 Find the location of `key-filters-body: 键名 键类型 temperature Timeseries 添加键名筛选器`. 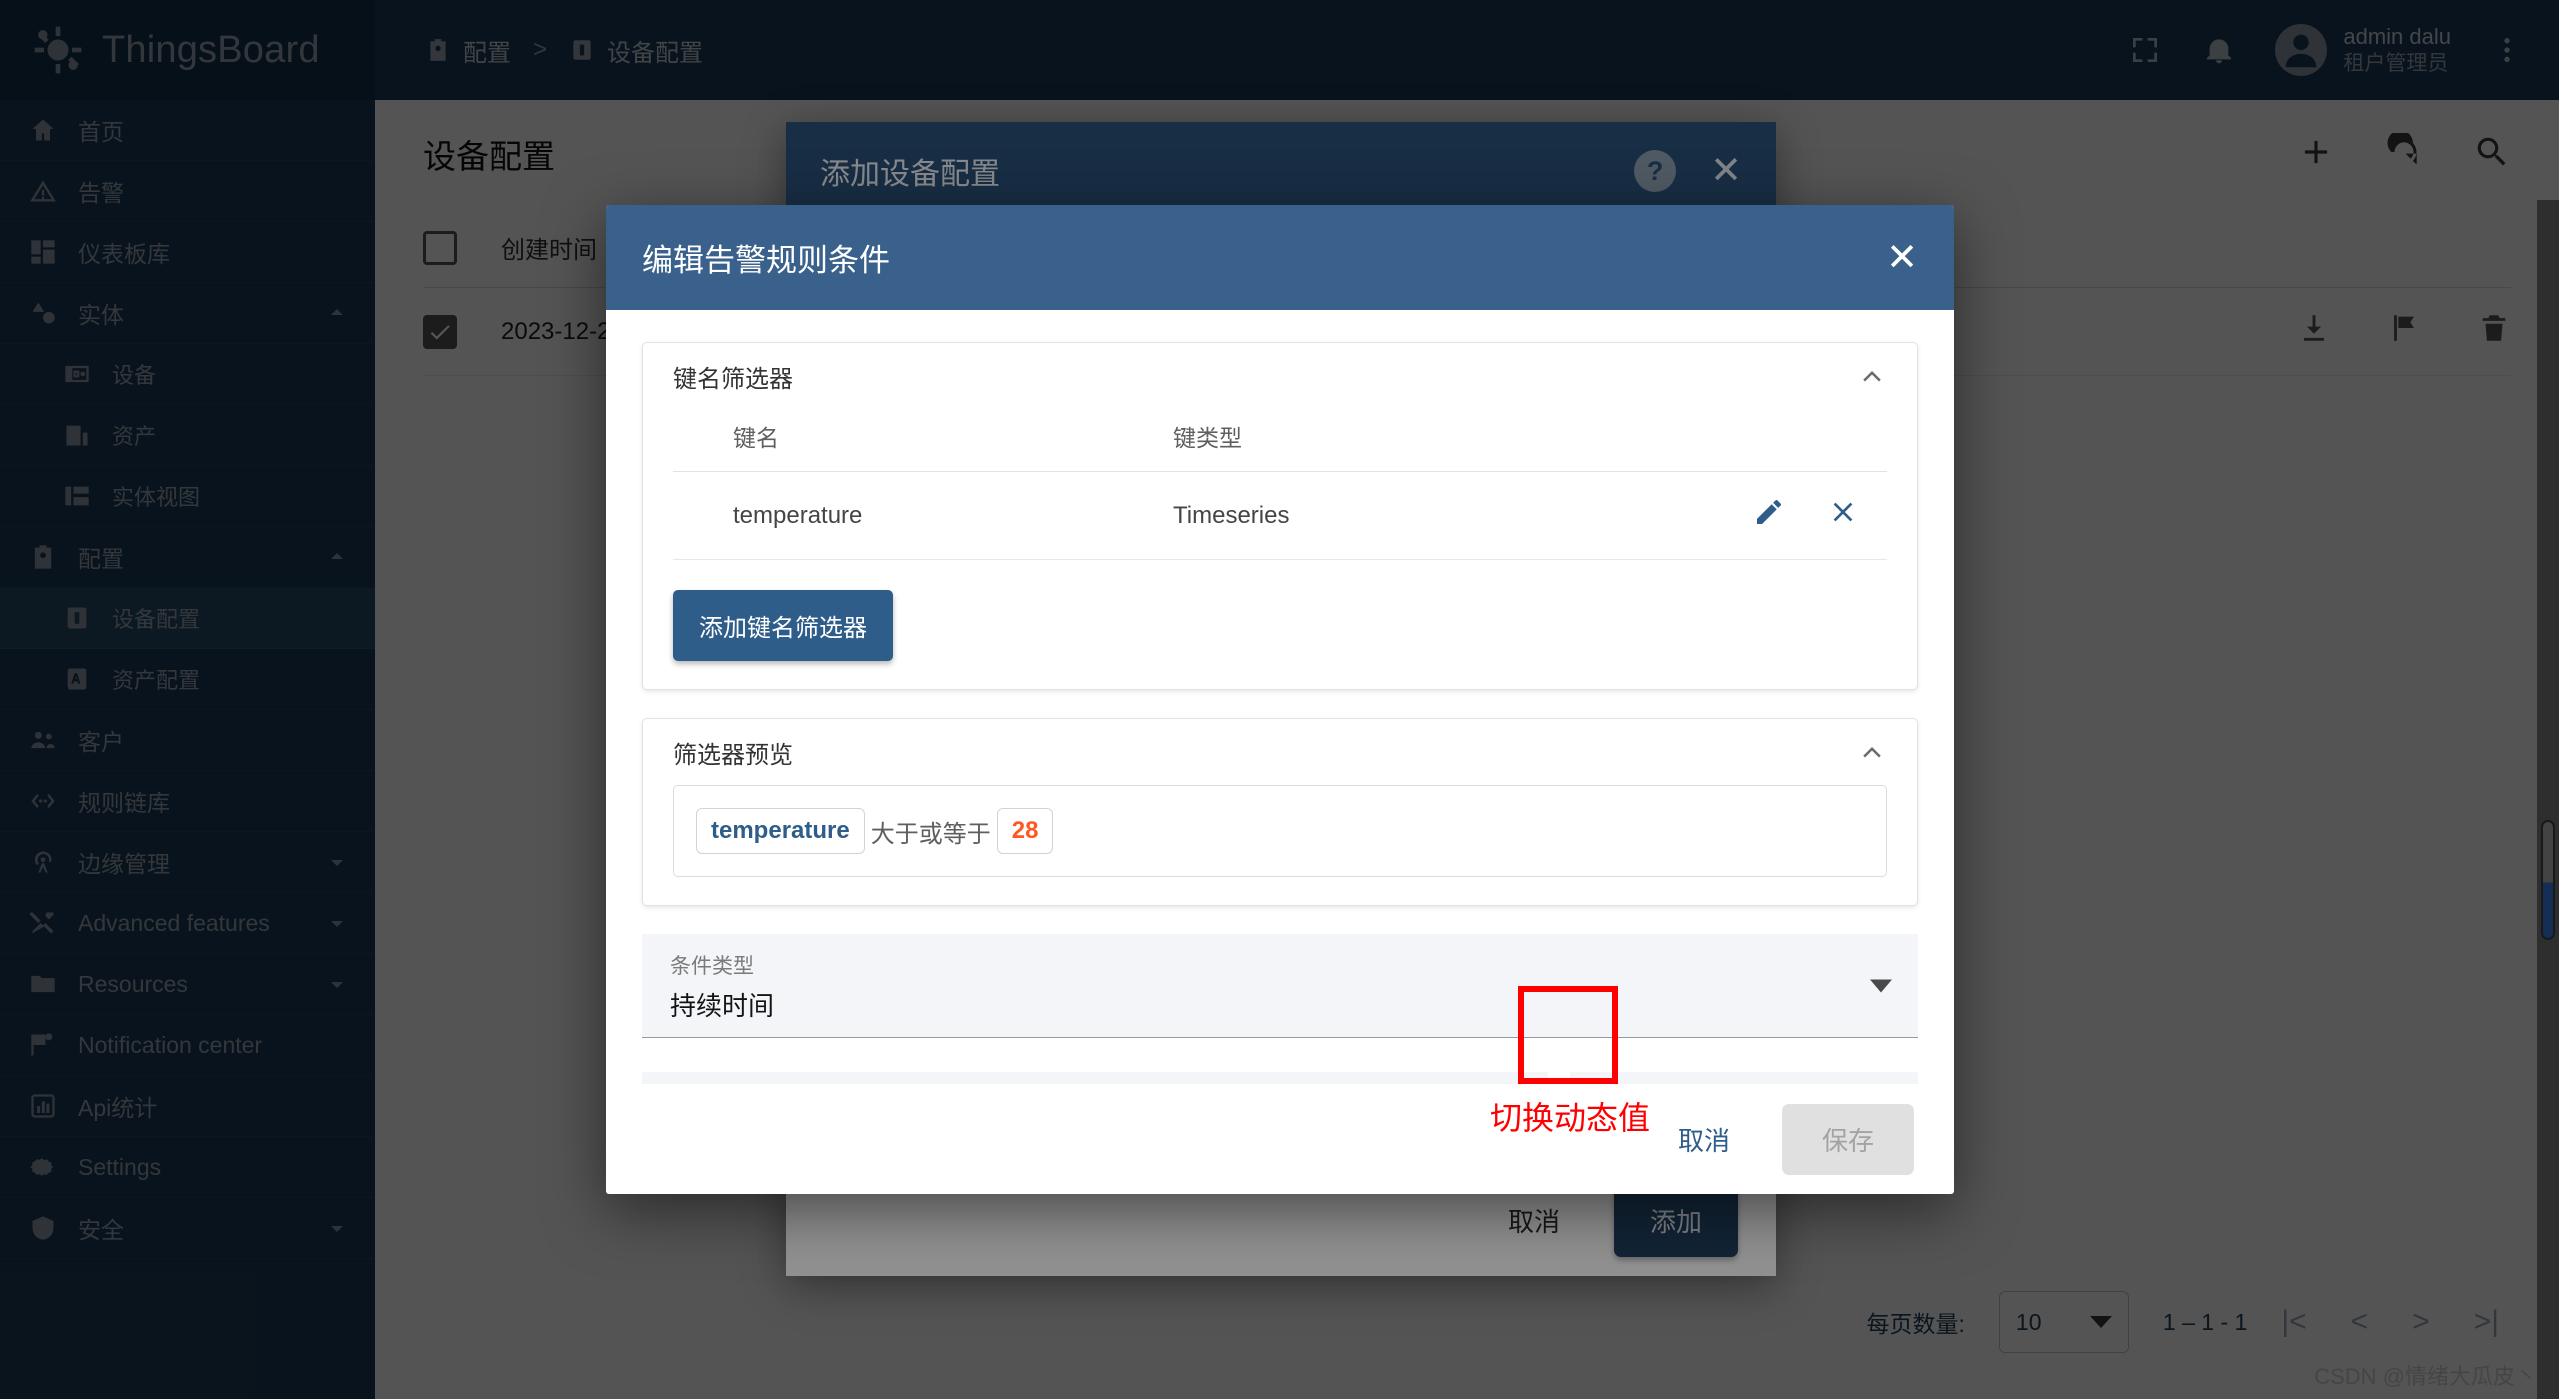

key-filters-body: 键名 键类型 temperature Timeseries 添加键名筛选器 is located at coordinates (1280, 549).